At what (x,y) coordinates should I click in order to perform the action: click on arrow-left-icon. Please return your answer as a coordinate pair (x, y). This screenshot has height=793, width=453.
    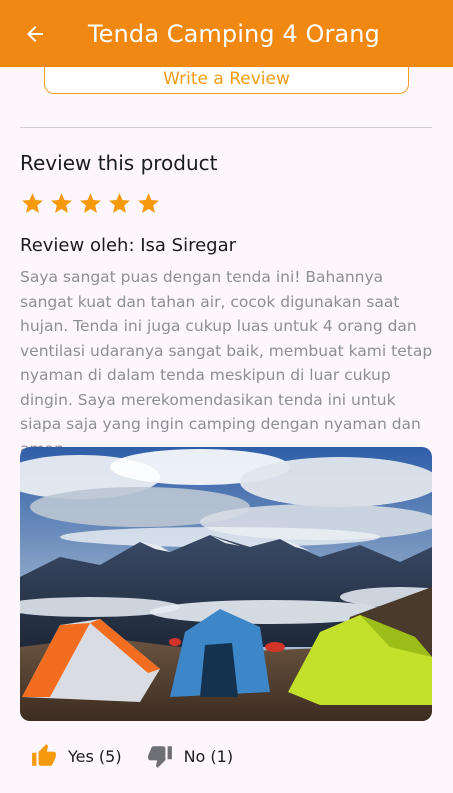
    Looking at the image, I should click on (35, 33).